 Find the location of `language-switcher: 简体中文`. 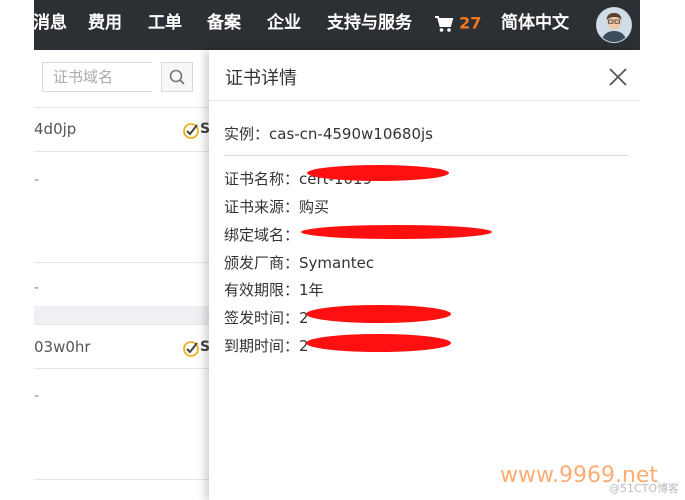

language-switcher: 简体中文 is located at coordinates (535, 25).